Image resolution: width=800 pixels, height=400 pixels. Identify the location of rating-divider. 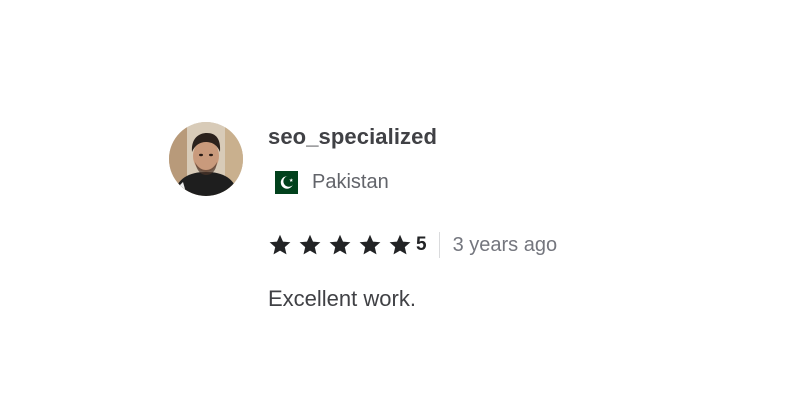
(439, 245).